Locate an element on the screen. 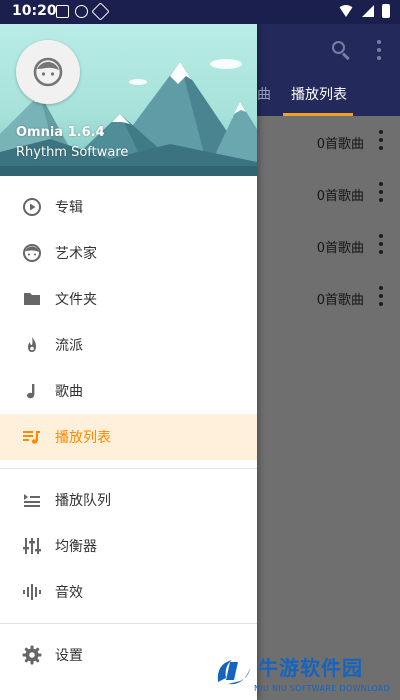 The width and height of the screenshot is (400, 700). folder-icon is located at coordinates (32, 299).